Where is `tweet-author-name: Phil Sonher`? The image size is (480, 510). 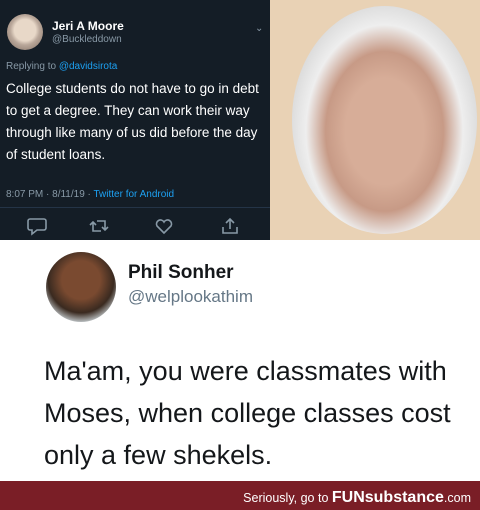
tweet-author-name: Phil Sonher is located at coordinates (181, 273).